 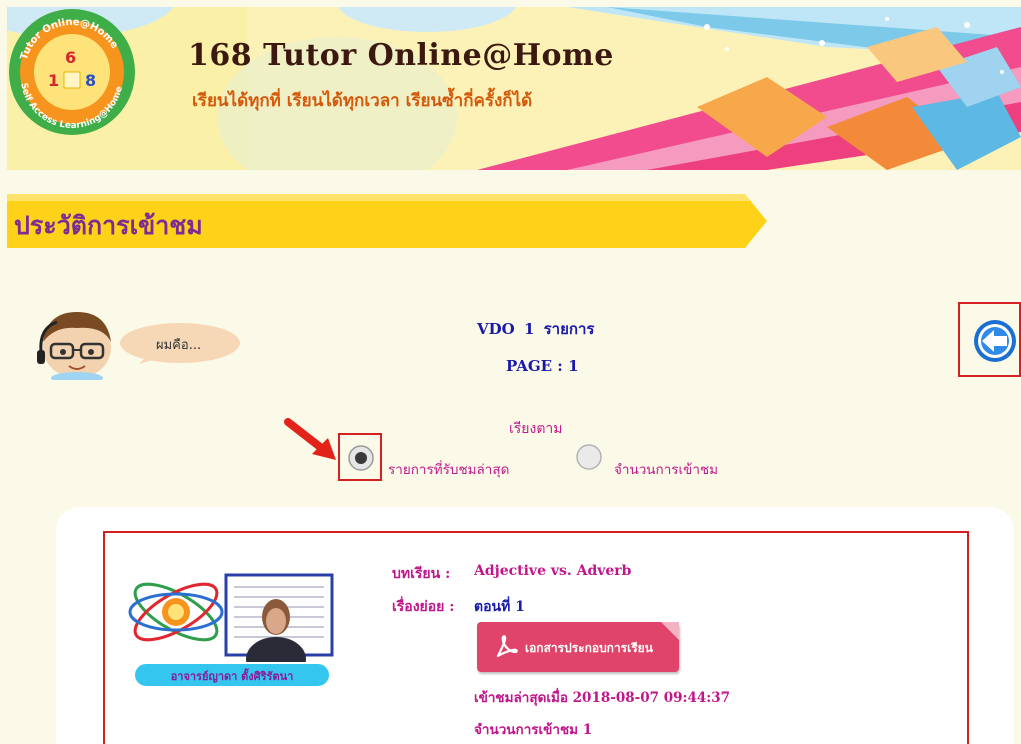 What do you see at coordinates (995, 341) in the screenshot?
I see `back-arrow-icon` at bounding box center [995, 341].